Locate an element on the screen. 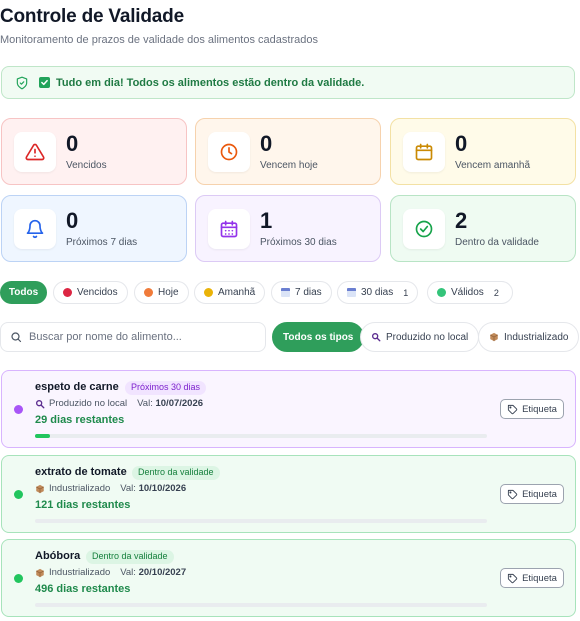  status-badge: Próximos 30 dias is located at coordinates (166, 388).